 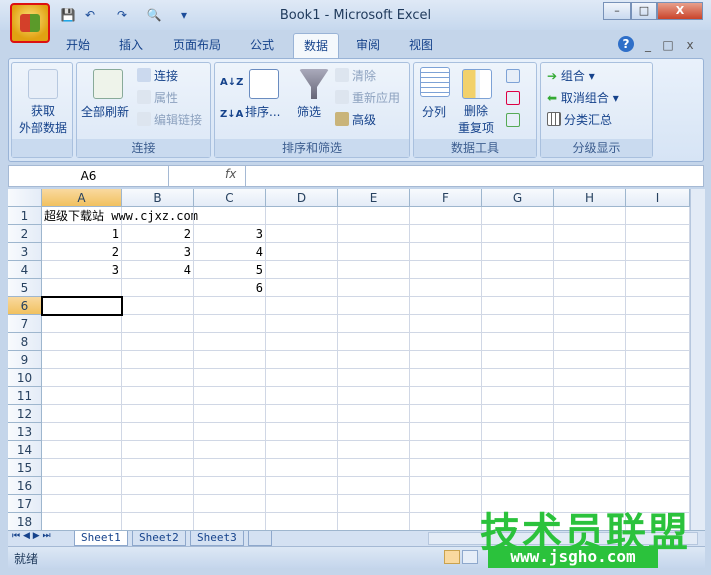 I want to click on cell-E15, so click(x=374, y=468).